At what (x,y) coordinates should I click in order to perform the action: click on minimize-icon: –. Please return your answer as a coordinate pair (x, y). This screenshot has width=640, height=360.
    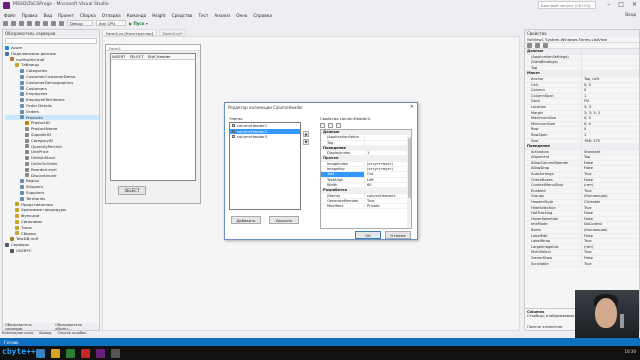
    Looking at the image, I should click on (608, 4).